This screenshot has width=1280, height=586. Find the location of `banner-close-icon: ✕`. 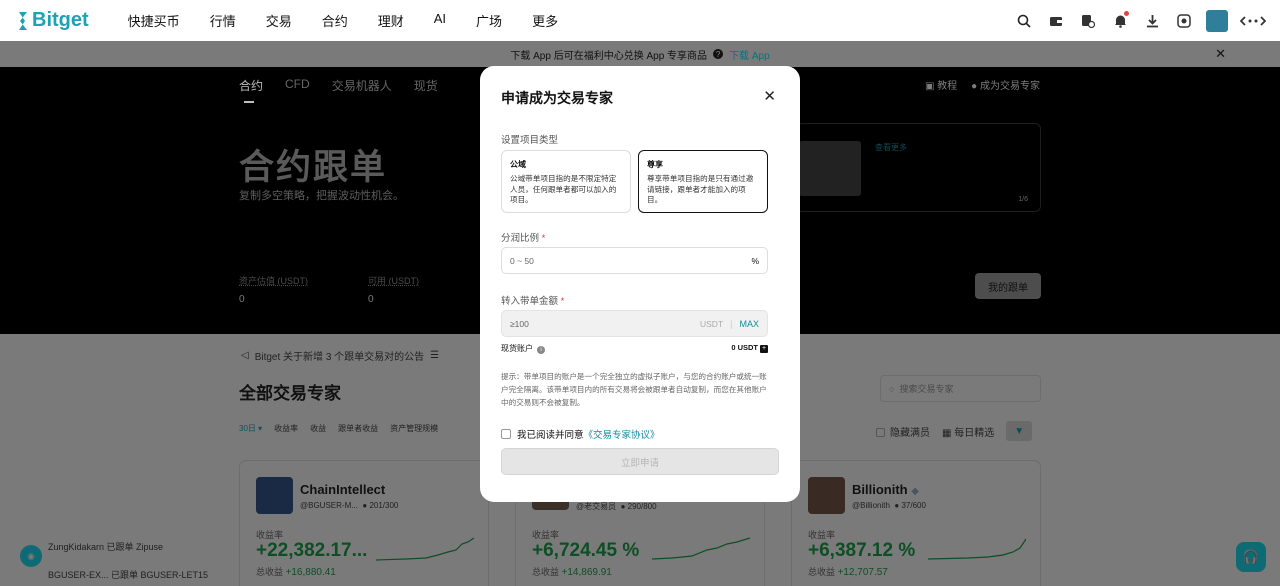

banner-close-icon: ✕ is located at coordinates (1220, 54).